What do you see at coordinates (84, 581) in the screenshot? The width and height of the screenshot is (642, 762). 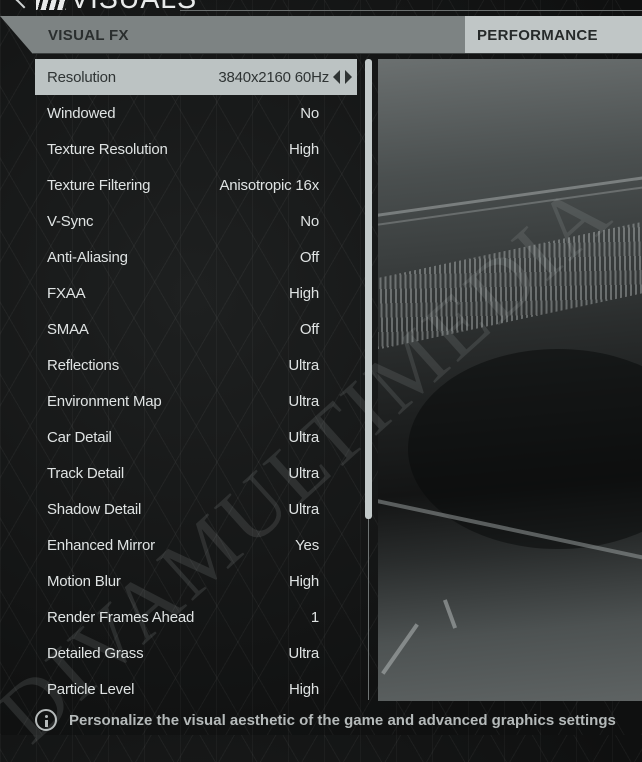 I see `setting-label: Motion Blur` at bounding box center [84, 581].